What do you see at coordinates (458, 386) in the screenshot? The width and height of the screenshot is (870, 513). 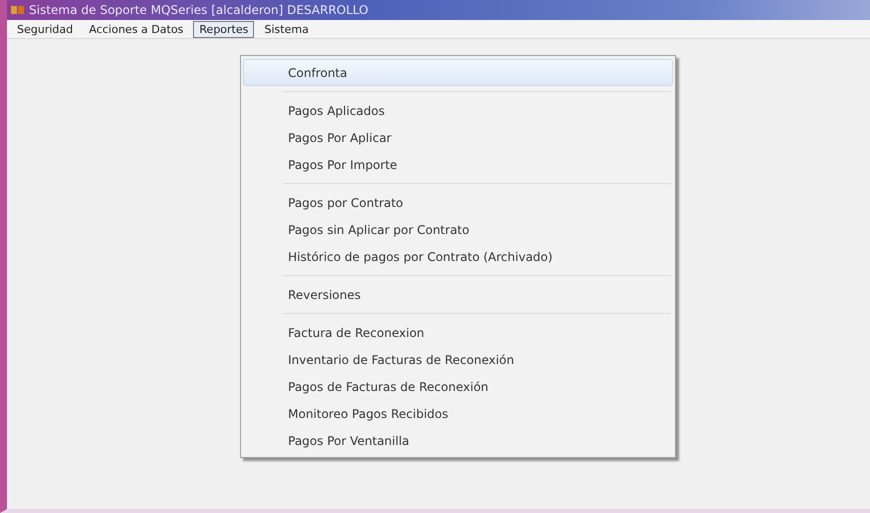 I see `menu-option: Pagos de Facturas de Reconexión` at bounding box center [458, 386].